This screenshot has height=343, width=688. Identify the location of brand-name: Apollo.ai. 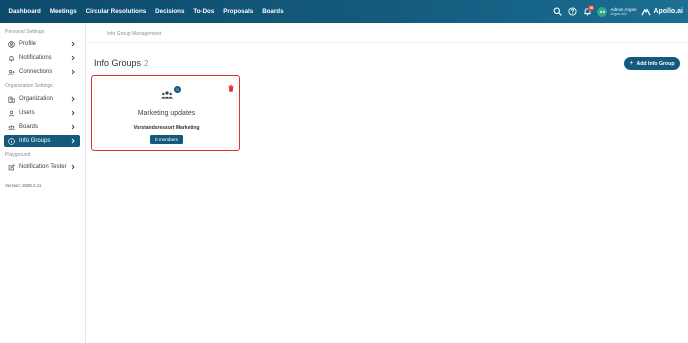
(668, 11).